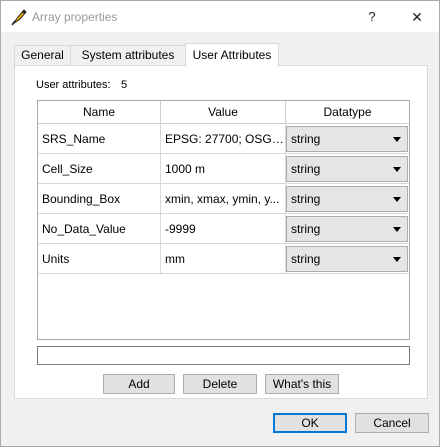 The width and height of the screenshot is (440, 447). Describe the element at coordinates (223, 355) in the screenshot. I see `attribute-description-field` at that location.